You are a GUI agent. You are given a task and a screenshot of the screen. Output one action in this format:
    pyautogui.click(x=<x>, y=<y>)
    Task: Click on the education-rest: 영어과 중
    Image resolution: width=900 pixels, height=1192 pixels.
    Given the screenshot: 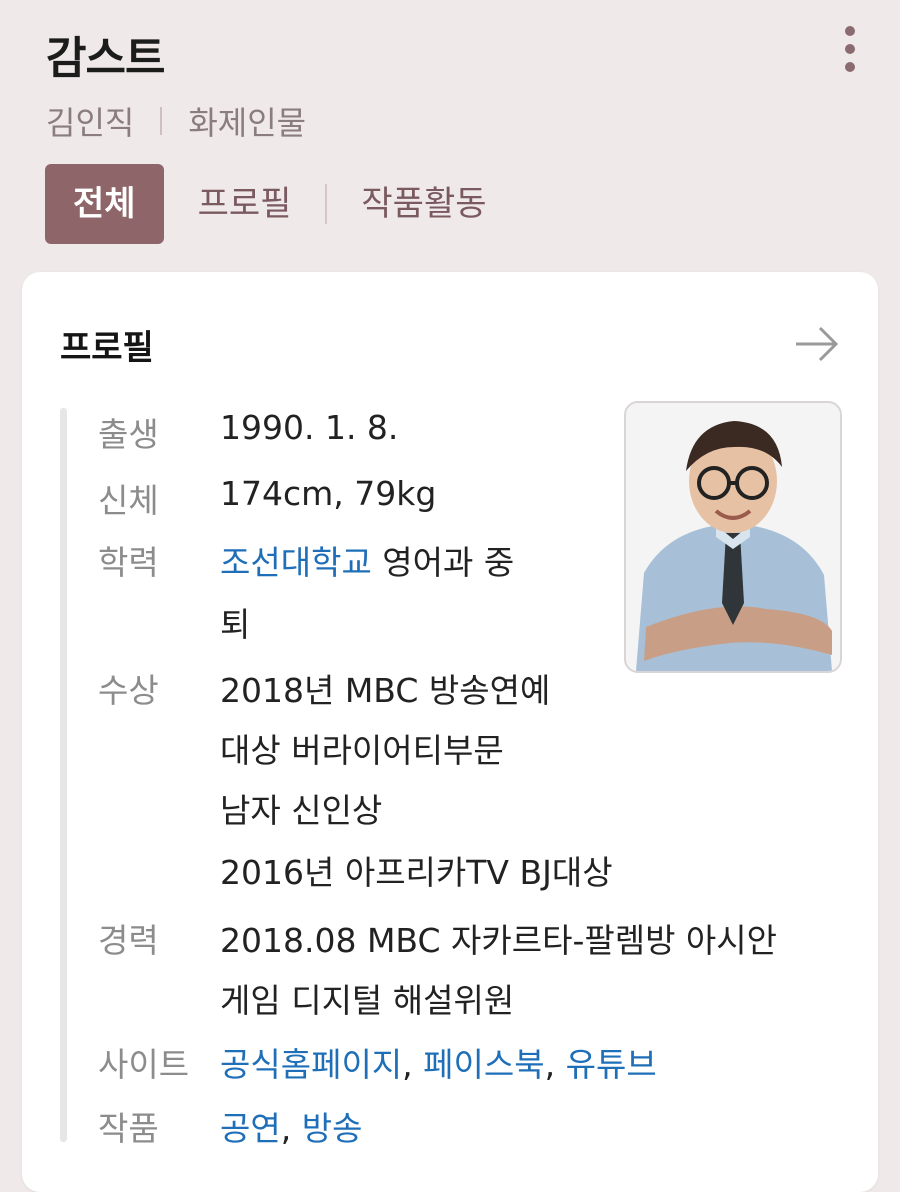 What is the action you would take?
    pyautogui.click(x=443, y=562)
    